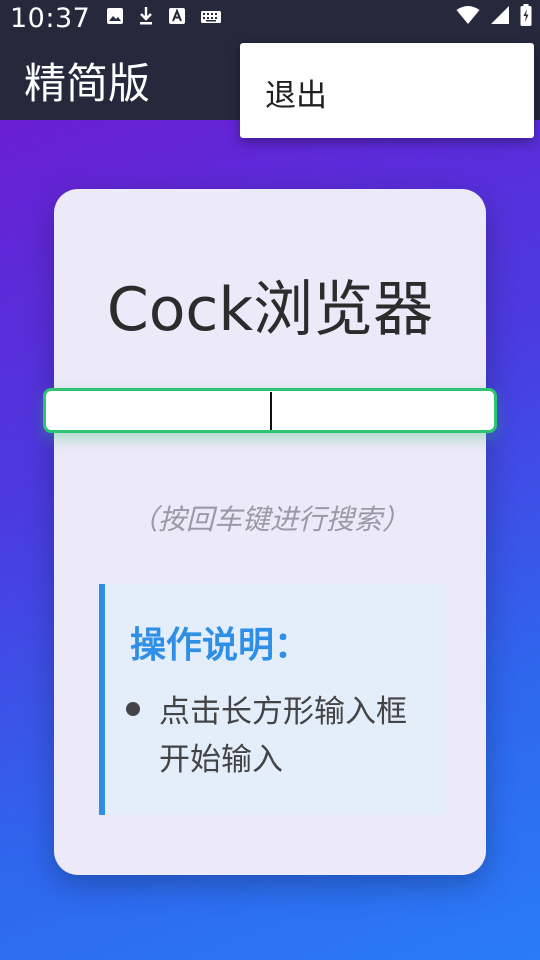 The width and height of the screenshot is (540, 960). Describe the element at coordinates (387, 90) in the screenshot. I see `overflow-menu: 退出` at that location.